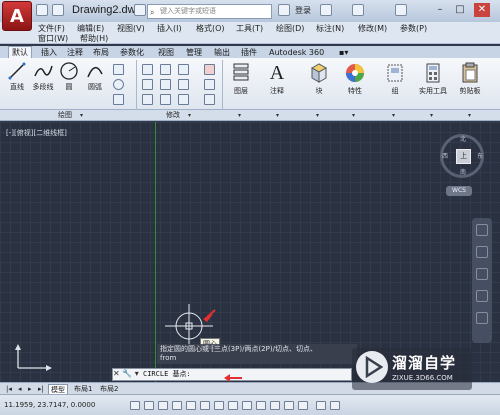 The image size is (500, 415). Describe the element at coordinates (277, 79) in the screenshot. I see `annotation-button: A 注释` at that location.